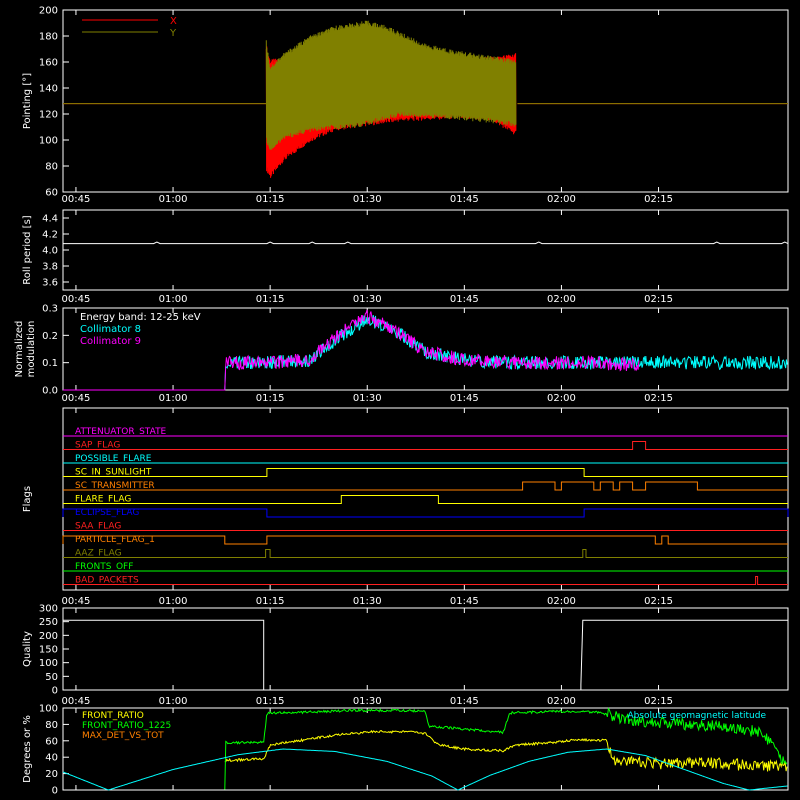 The height and width of the screenshot is (800, 800). What do you see at coordinates (31, 349) in the screenshot?
I see `y-axis-label: modulation` at bounding box center [31, 349].